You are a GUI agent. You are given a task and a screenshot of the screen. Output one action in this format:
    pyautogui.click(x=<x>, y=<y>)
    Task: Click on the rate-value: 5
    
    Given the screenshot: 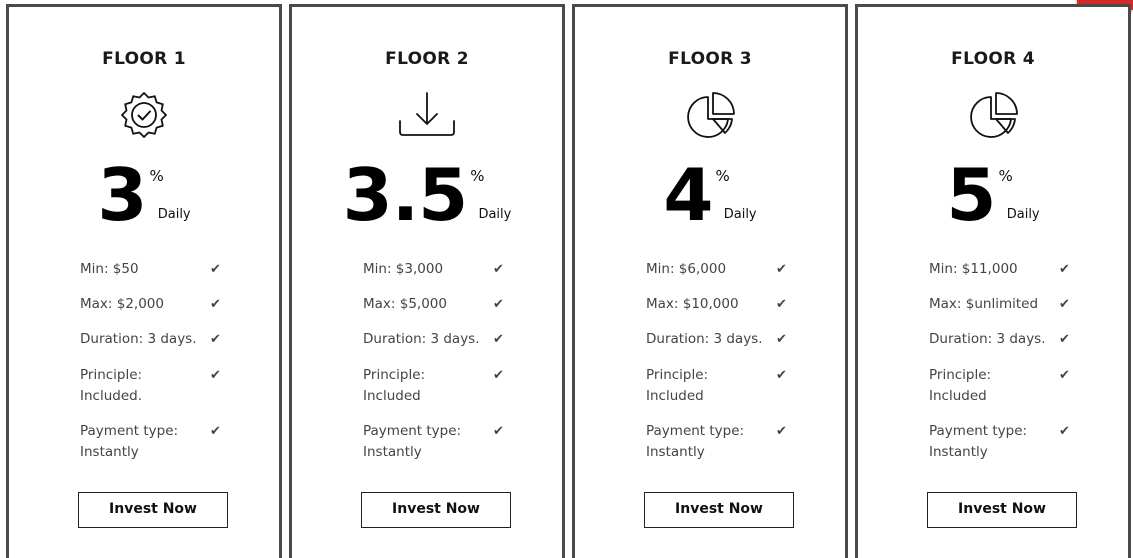 What is the action you would take?
    pyautogui.click(x=971, y=195)
    